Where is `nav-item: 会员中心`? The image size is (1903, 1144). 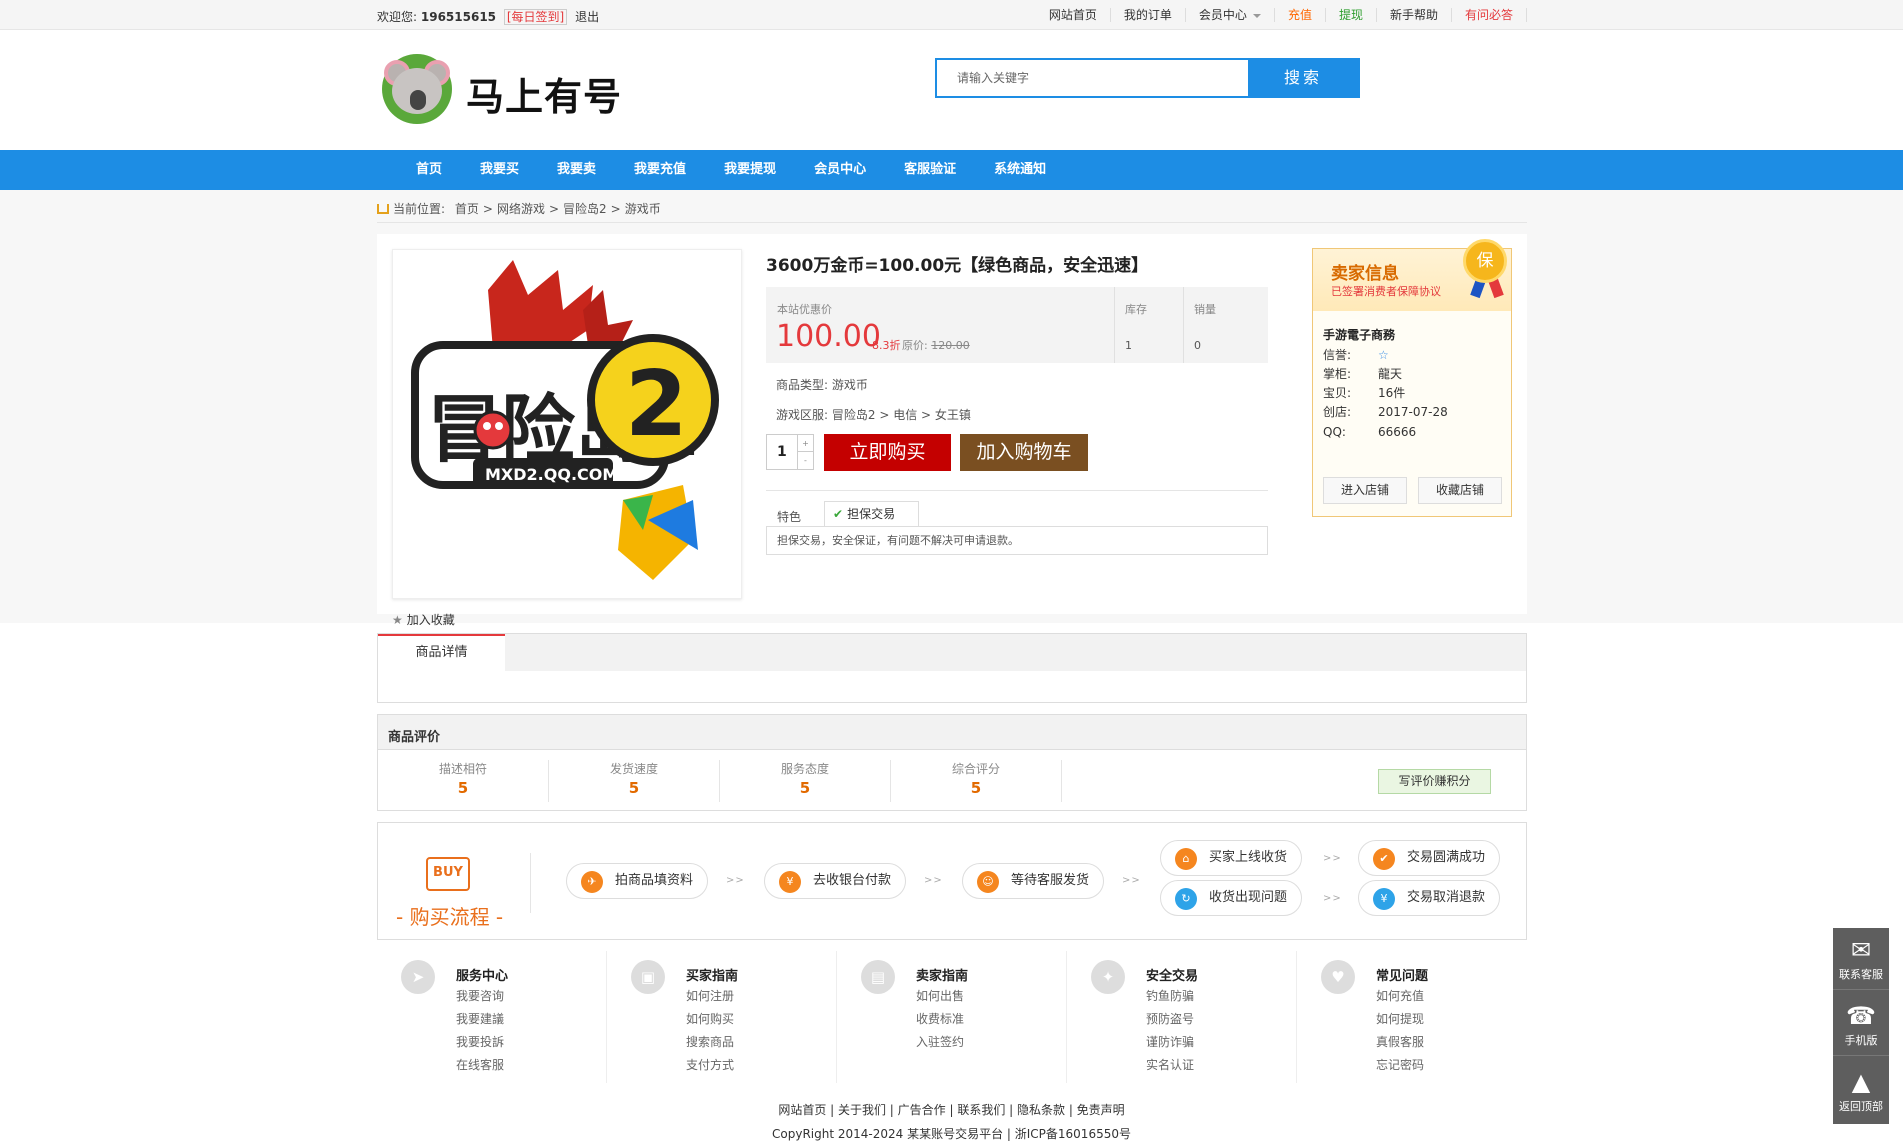
nav-item: 会员中心 is located at coordinates (840, 170).